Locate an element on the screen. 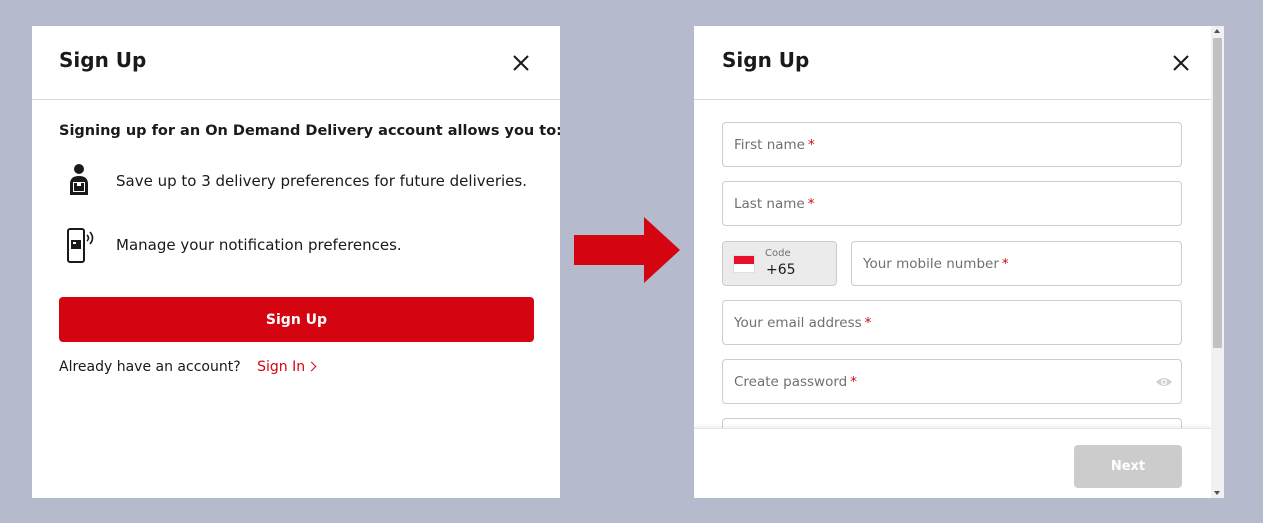 The width and height of the screenshot is (1263, 523). last-name-field: Last name * is located at coordinates (952, 203).